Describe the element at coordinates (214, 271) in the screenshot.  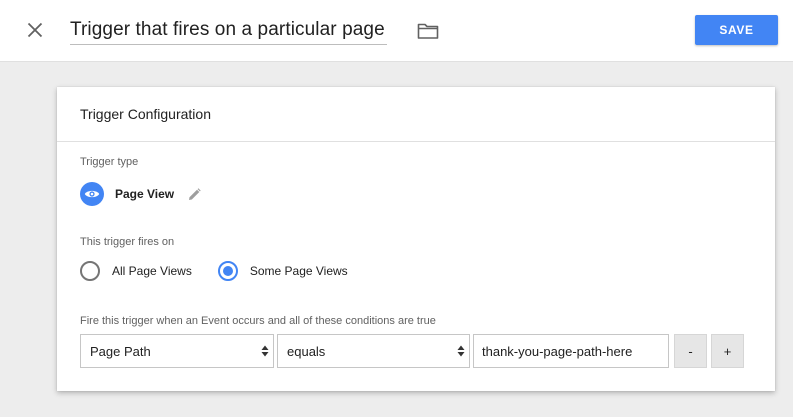
I see `fires-on-radio-group: All Page Views Some Page Views` at that location.